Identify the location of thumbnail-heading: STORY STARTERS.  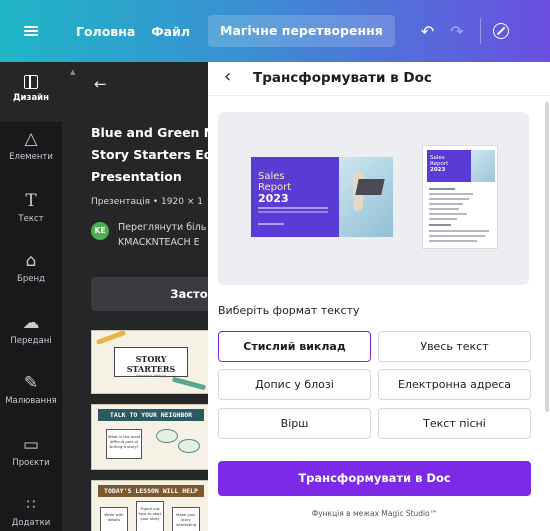
(151, 364).